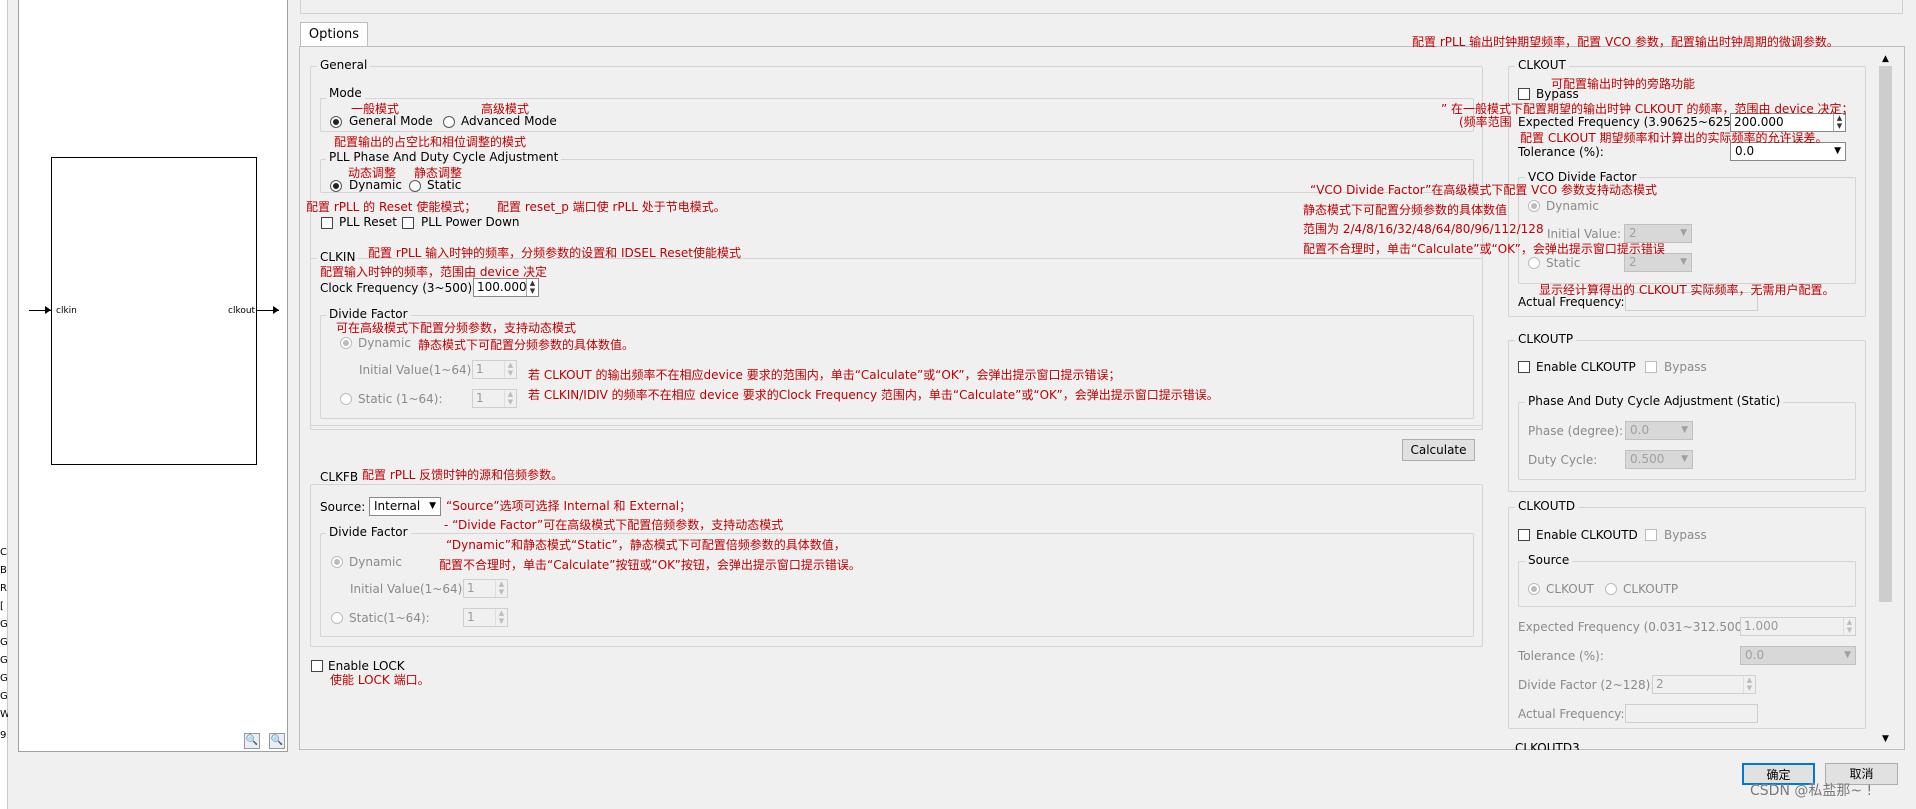 The width and height of the screenshot is (1916, 809). Describe the element at coordinates (368, 532) in the screenshot. I see `clkfb-divide-title: Divide Factor` at that location.